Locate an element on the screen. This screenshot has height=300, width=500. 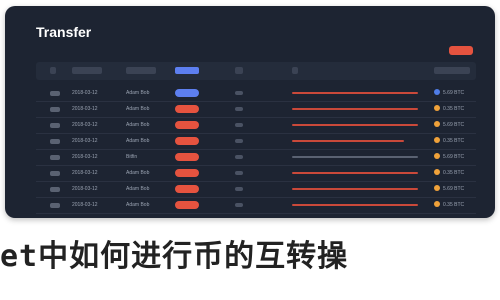
header-filter-pill is located at coordinates (187, 70).